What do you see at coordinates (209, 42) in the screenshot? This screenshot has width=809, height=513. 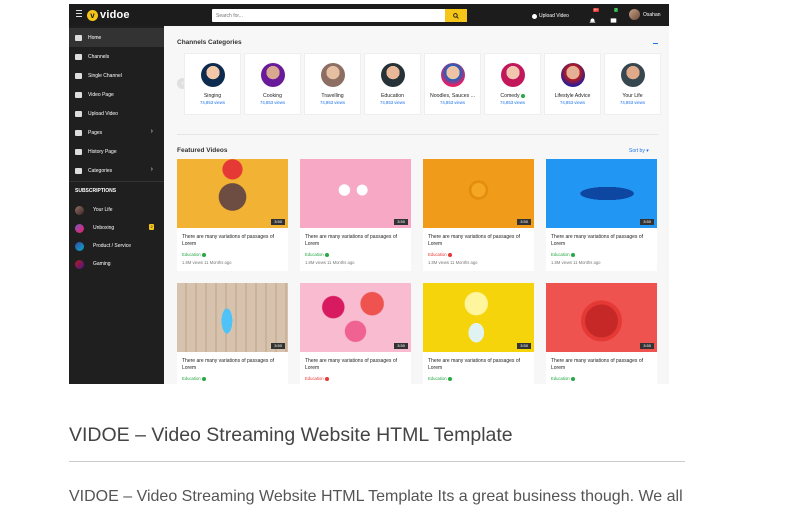 I see `channels-categories-title: Channels Categories` at bounding box center [209, 42].